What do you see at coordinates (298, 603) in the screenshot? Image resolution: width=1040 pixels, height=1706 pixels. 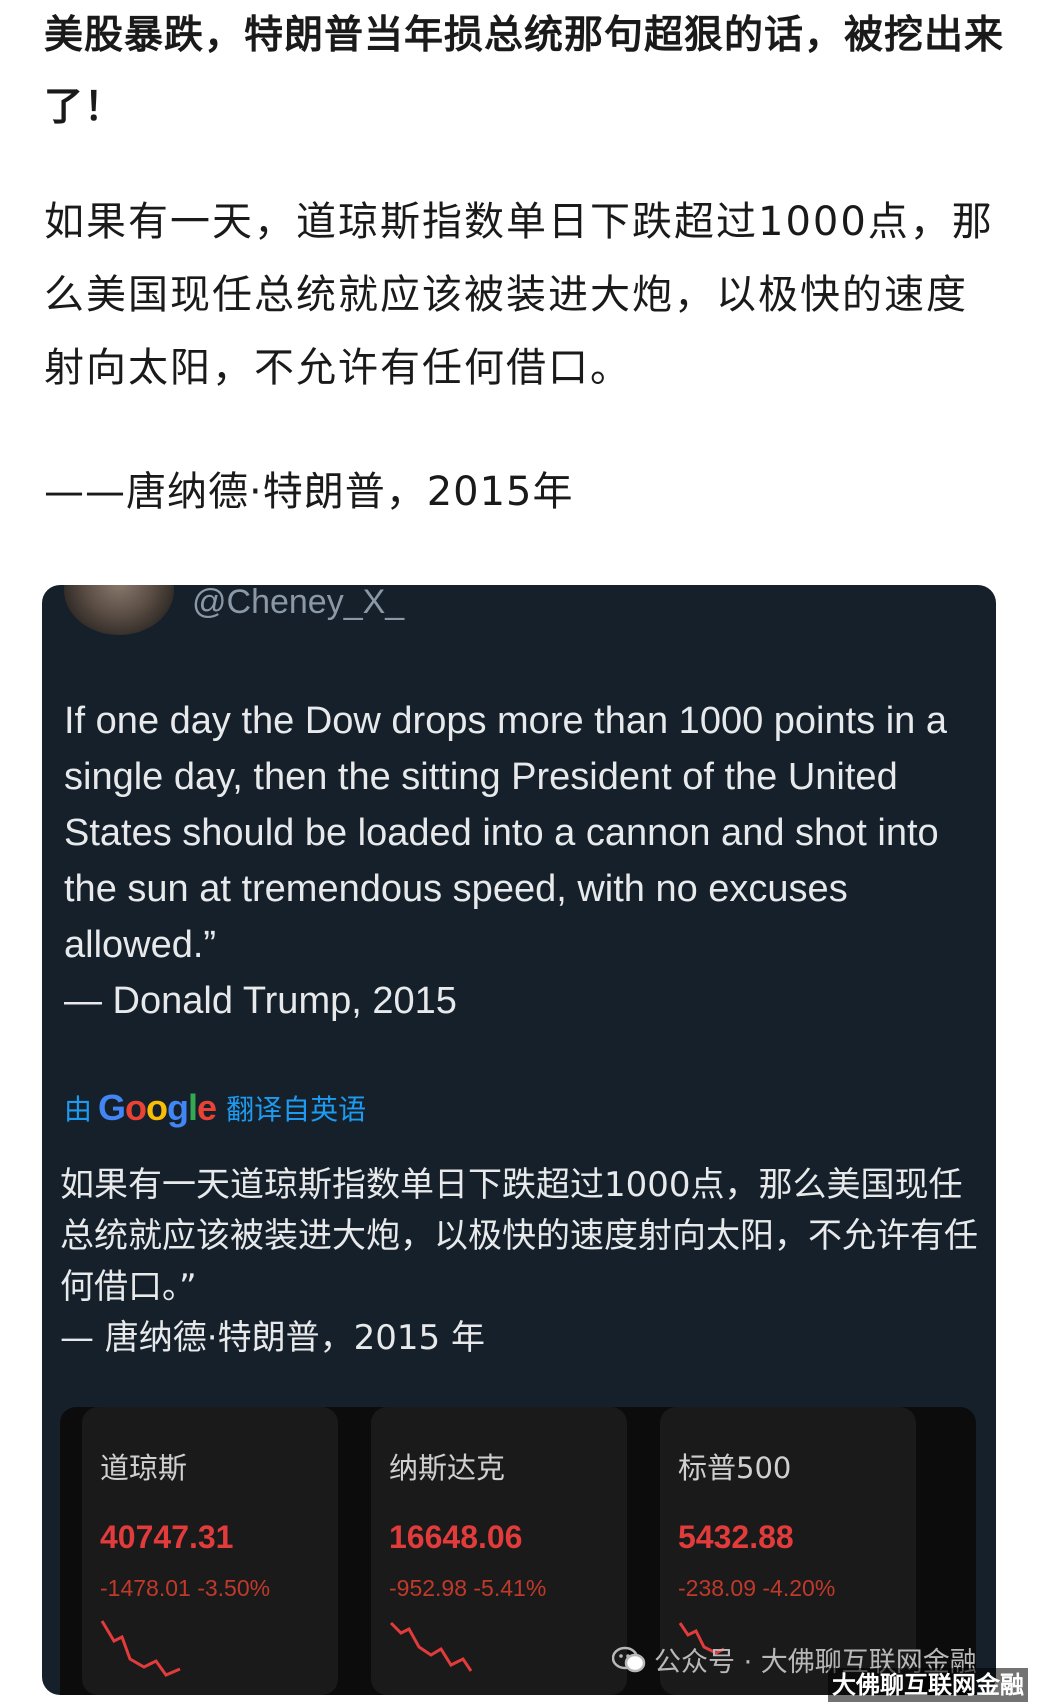 I see `tweet-handle: @Cheney_X_` at bounding box center [298, 603].